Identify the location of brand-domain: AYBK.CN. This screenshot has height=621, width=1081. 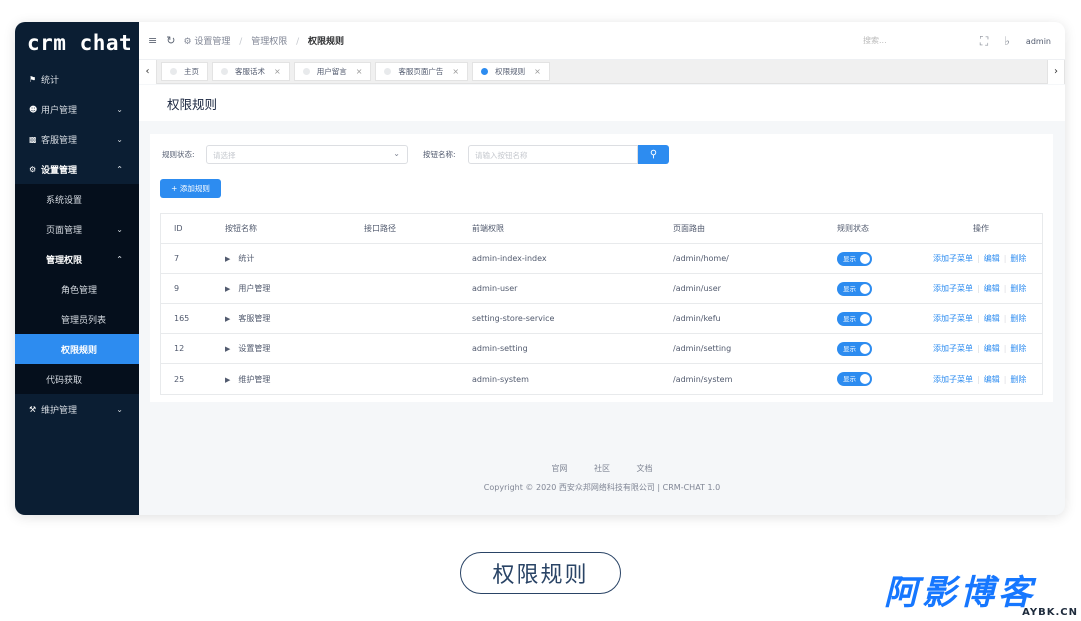
(1050, 612).